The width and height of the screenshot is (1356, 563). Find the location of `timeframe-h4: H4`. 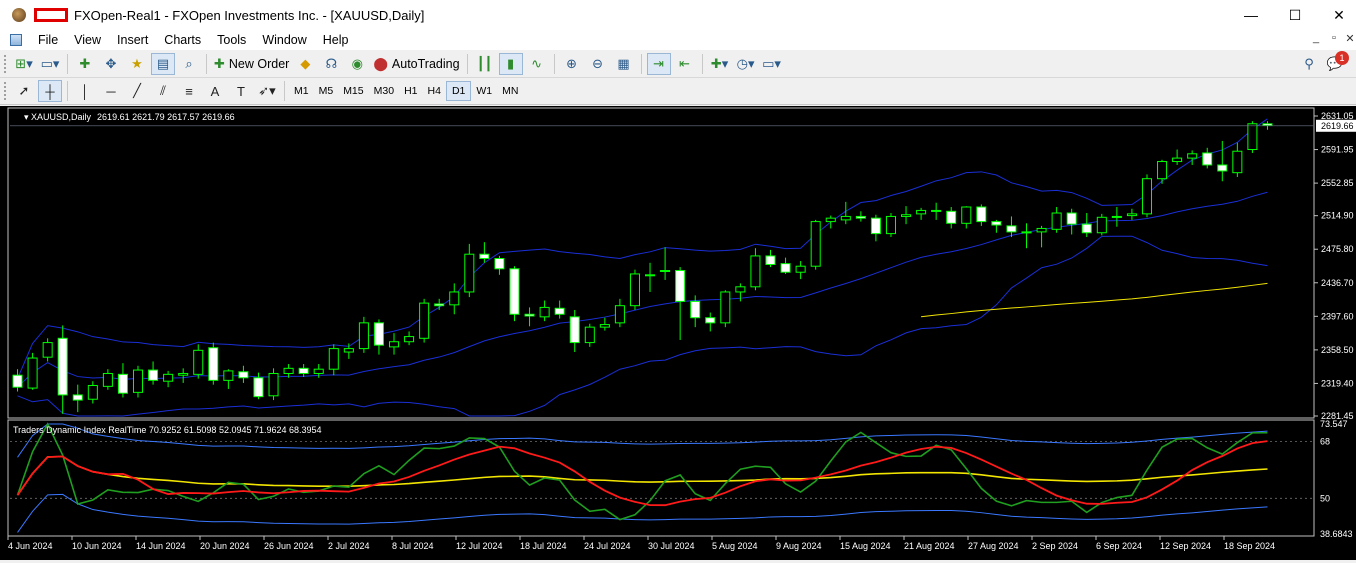

timeframe-h4: H4 is located at coordinates (434, 91).